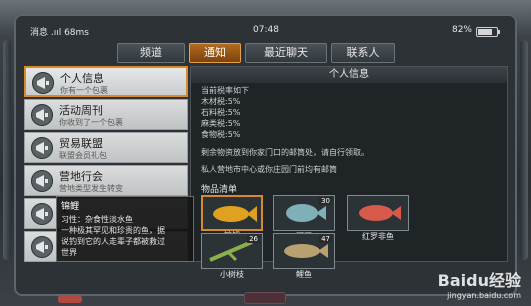 The width and height of the screenshot is (531, 306). What do you see at coordinates (253, 239) in the screenshot?
I see `item-count: 26` at bounding box center [253, 239].